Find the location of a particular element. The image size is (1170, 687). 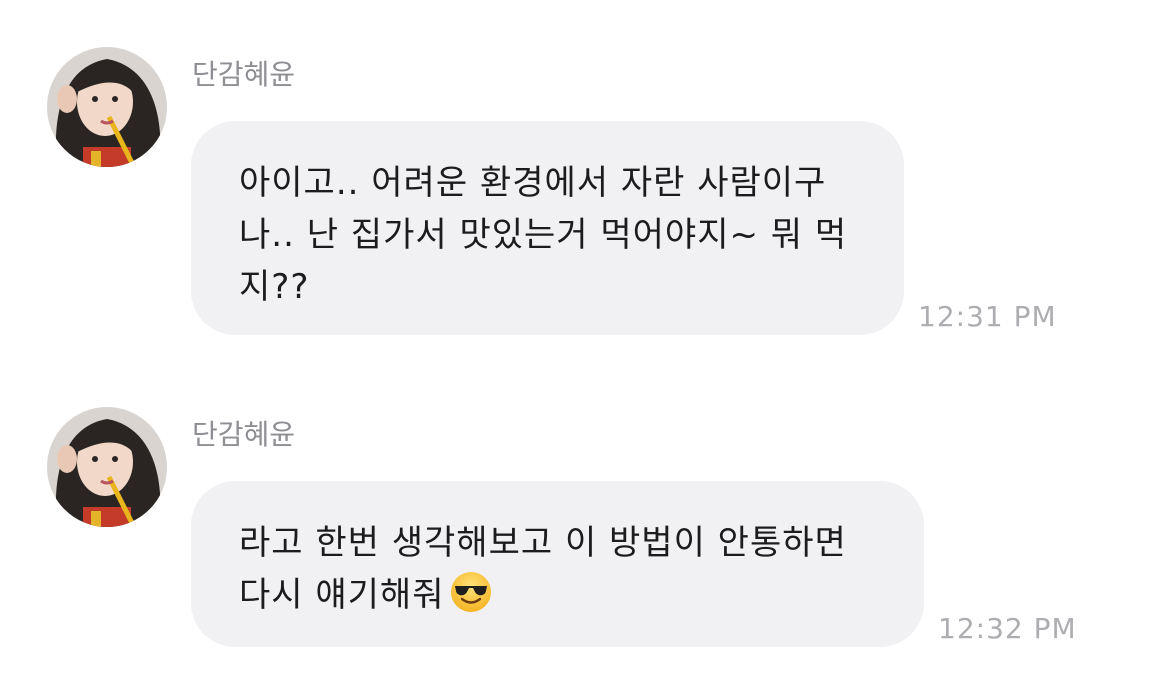

message-text: 라고 한번 생각해보고 이 방법이 안통하면 다시 얘기해줘 is located at coordinates (559, 573).